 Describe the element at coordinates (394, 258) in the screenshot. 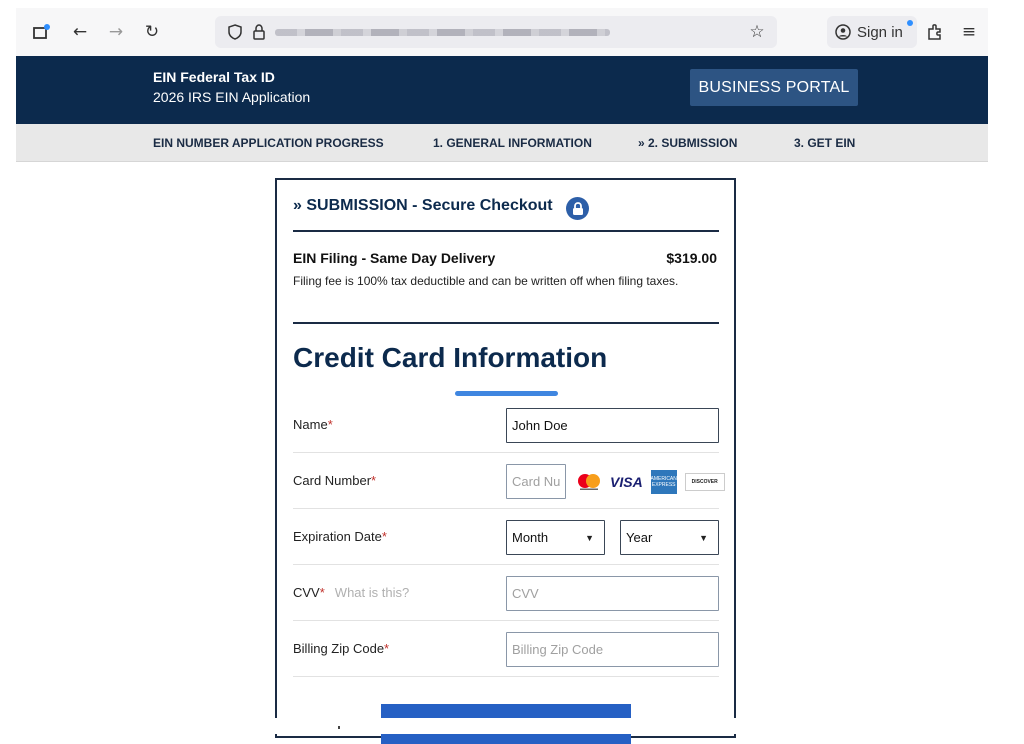

I see `order-item-name: EIN Filing - Same Day Delivery` at that location.